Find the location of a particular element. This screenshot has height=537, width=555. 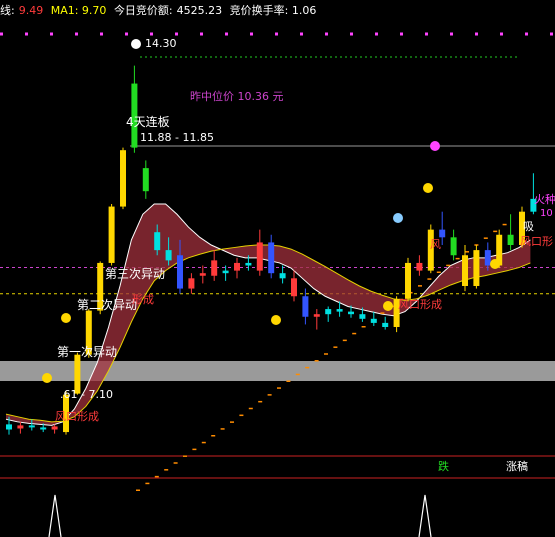

range-top-label: 11.88 - 11.85 is located at coordinates (177, 137).